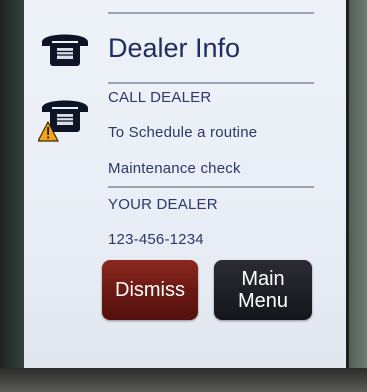  What do you see at coordinates (163, 204) in the screenshot?
I see `message-line-your-dealer: YOUR DEALER` at bounding box center [163, 204].